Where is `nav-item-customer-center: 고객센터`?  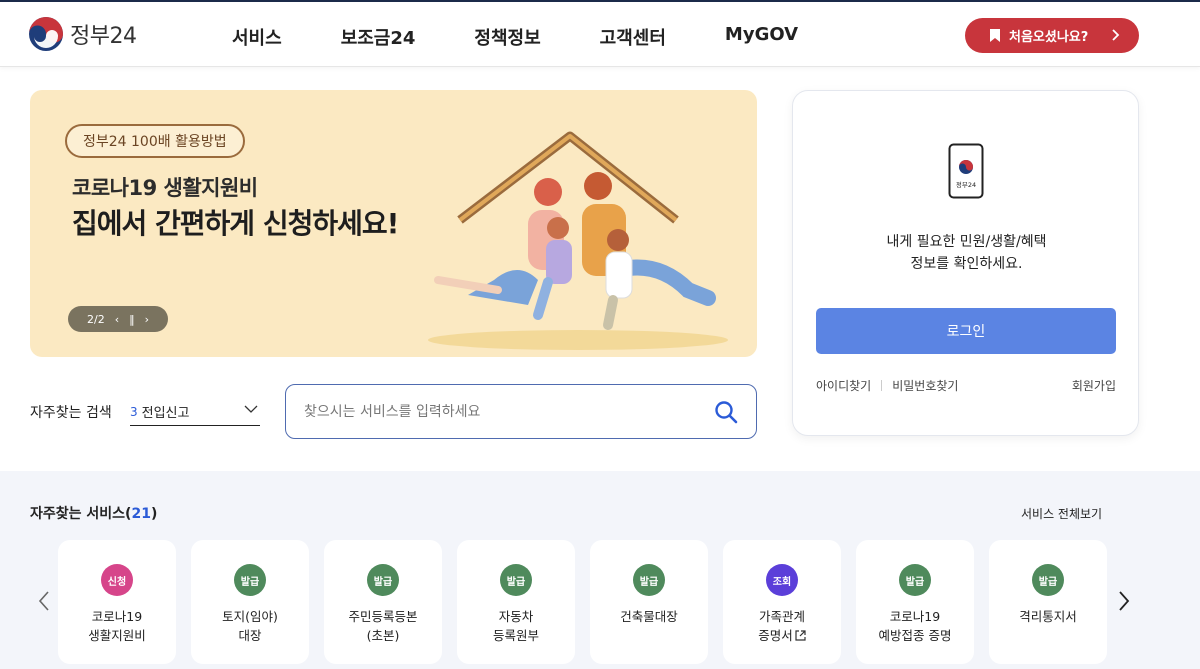 nav-item-customer-center: 고객센터 is located at coordinates (633, 37).